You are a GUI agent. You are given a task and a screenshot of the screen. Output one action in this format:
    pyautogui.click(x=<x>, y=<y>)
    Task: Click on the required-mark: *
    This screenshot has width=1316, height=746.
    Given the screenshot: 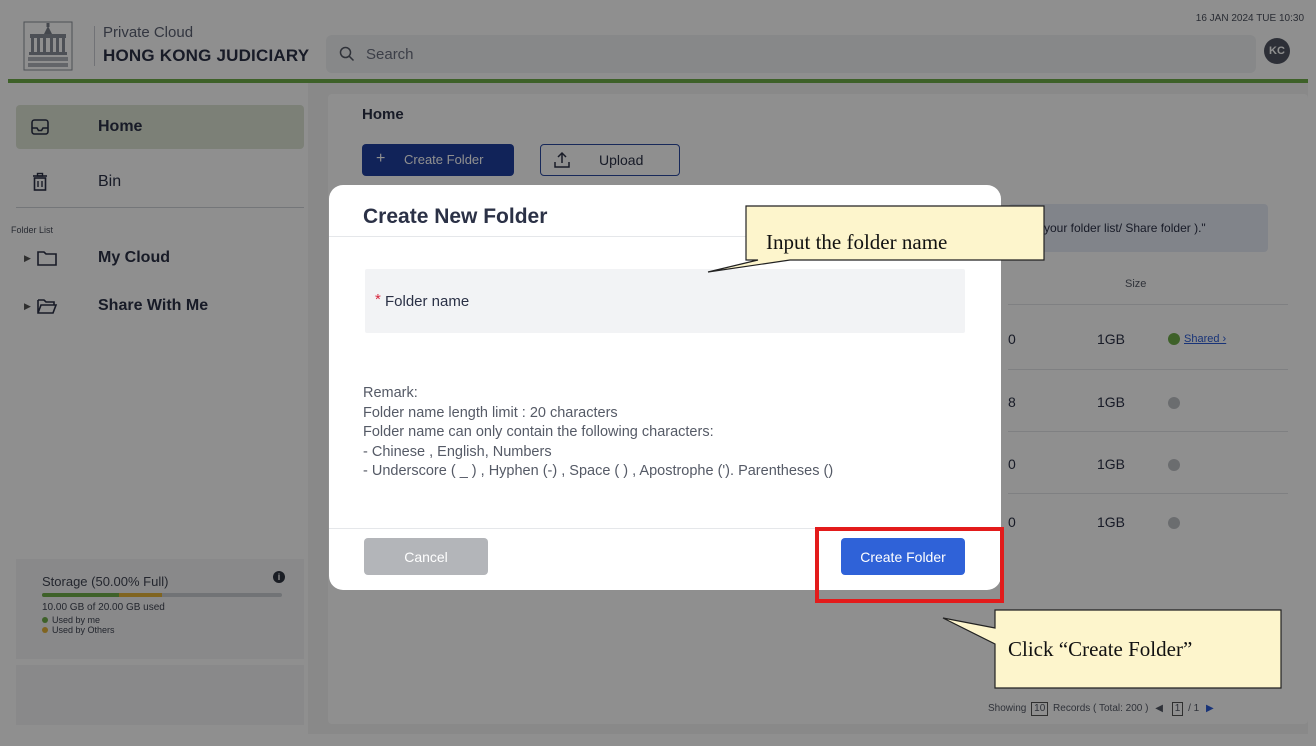 What is the action you would take?
    pyautogui.click(x=378, y=299)
    